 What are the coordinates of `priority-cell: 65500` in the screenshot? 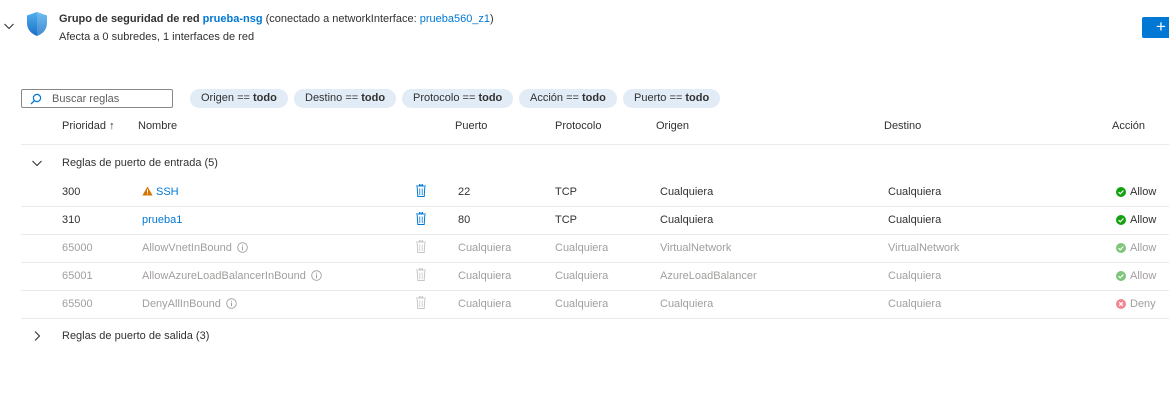 It's located at (77, 304).